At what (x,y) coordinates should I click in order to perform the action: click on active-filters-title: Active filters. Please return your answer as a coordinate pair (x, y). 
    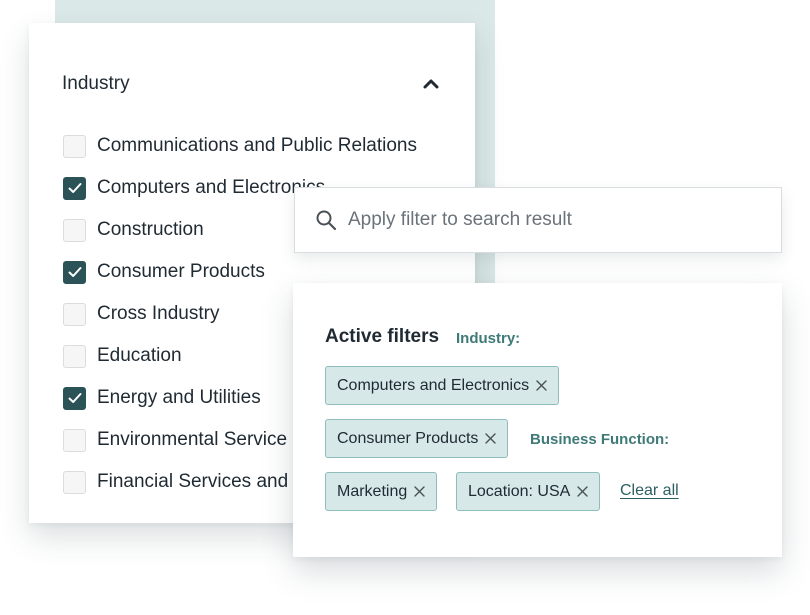
    Looking at the image, I should click on (382, 336).